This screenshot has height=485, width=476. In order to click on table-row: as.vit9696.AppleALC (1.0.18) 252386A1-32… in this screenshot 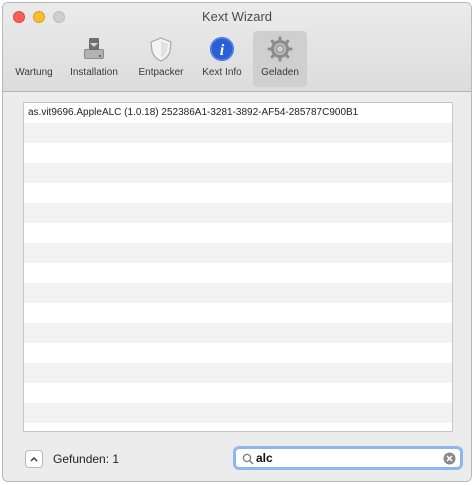, I will do `click(238, 113)`.